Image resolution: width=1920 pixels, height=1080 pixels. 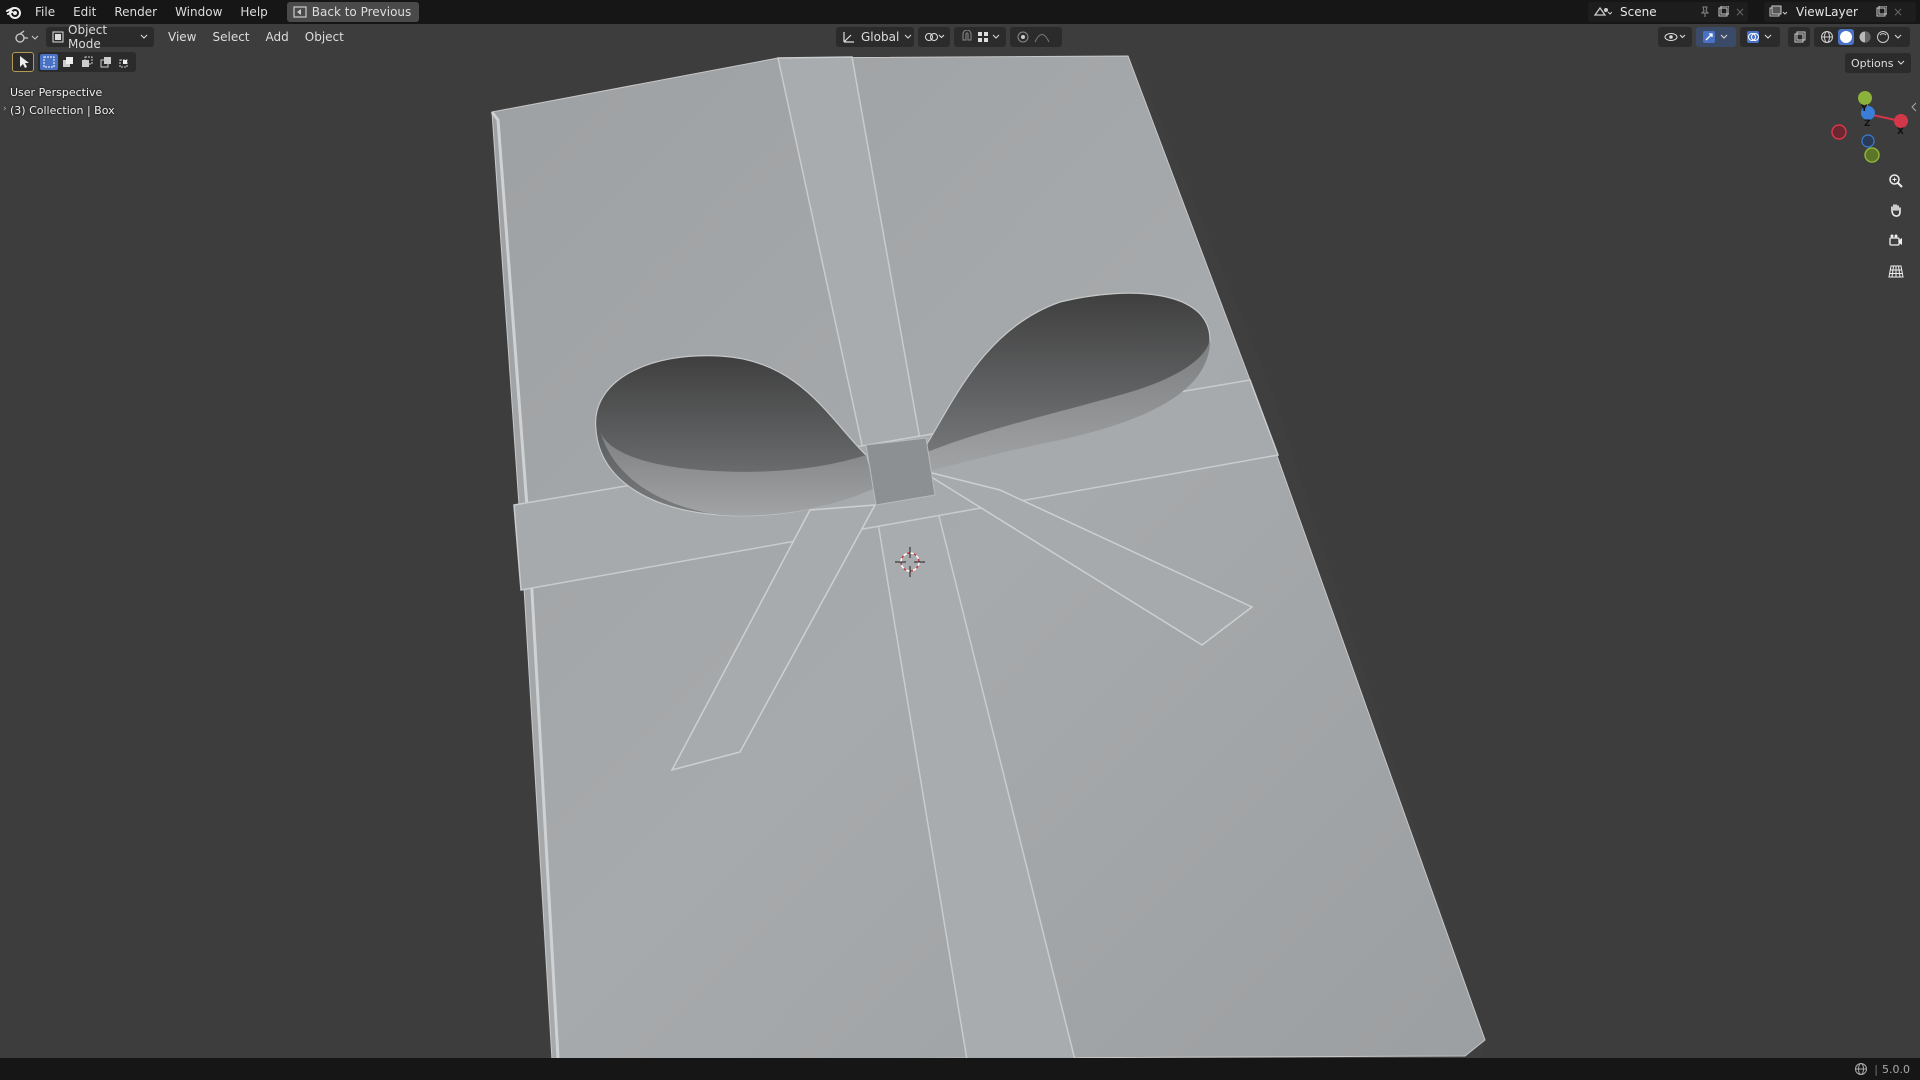 What do you see at coordinates (1740, 12) in the screenshot?
I see `delete-scene-icon: ×` at bounding box center [1740, 12].